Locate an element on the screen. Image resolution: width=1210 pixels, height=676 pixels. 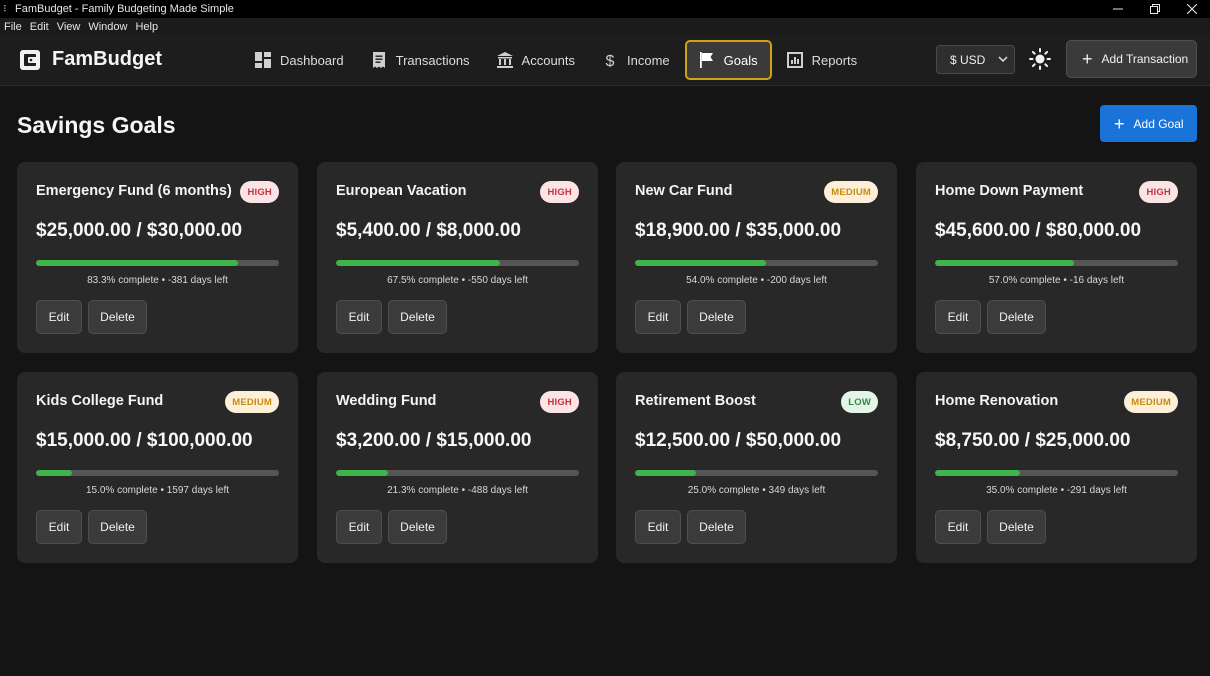
currency-select: $ USD is located at coordinates (975, 59).